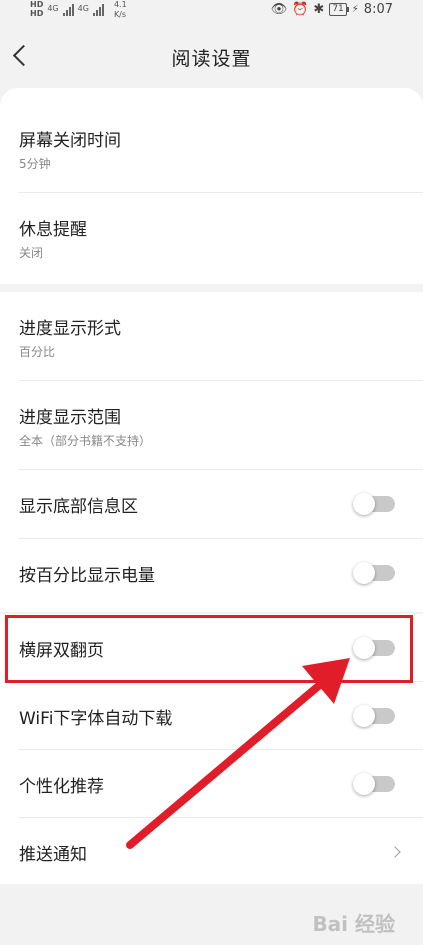 The width and height of the screenshot is (423, 945). I want to click on net1-label: 4G, so click(53, 8).